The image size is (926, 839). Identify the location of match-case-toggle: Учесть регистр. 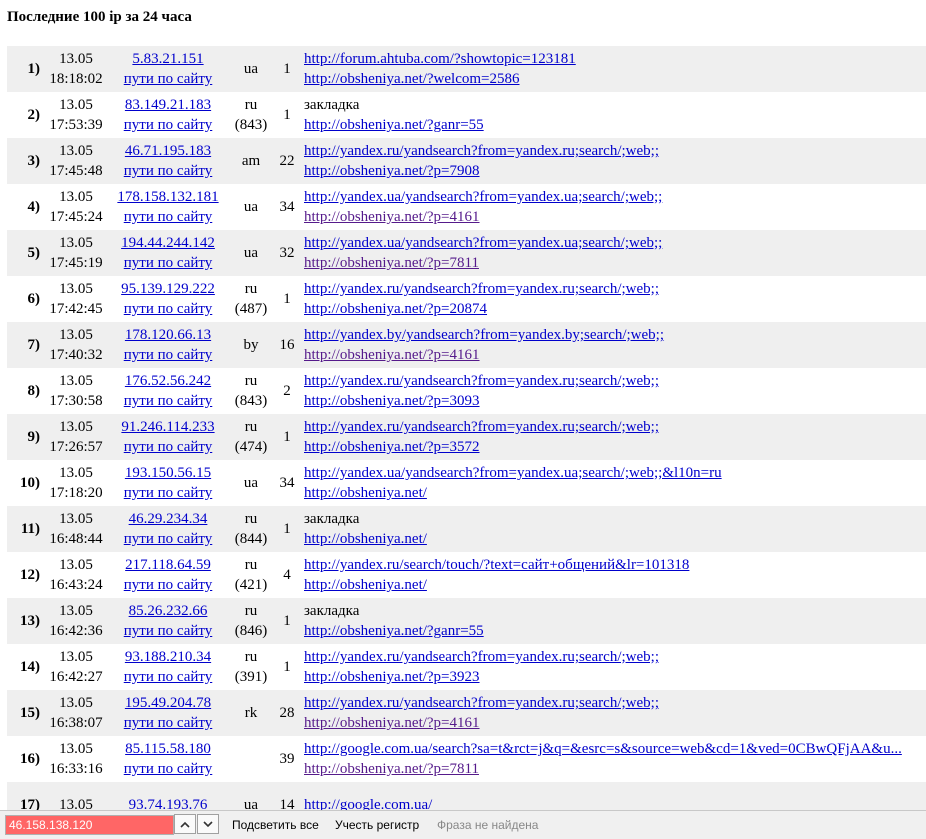
(377, 825).